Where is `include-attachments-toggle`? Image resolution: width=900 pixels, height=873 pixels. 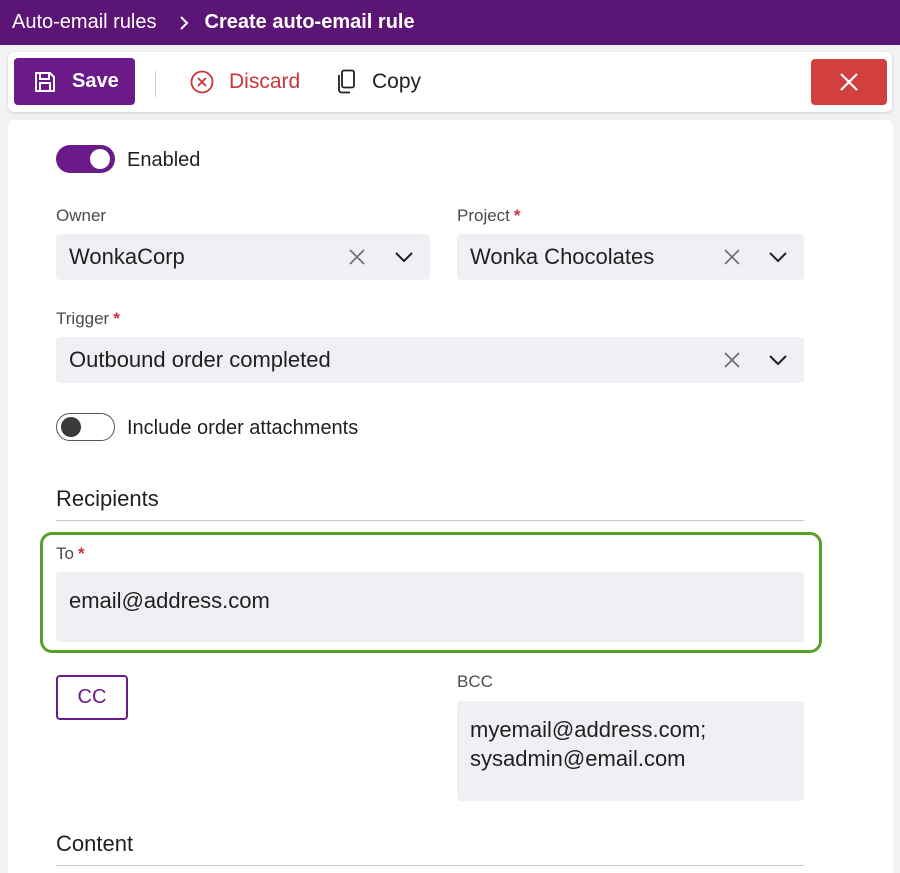 include-attachments-toggle is located at coordinates (85, 427).